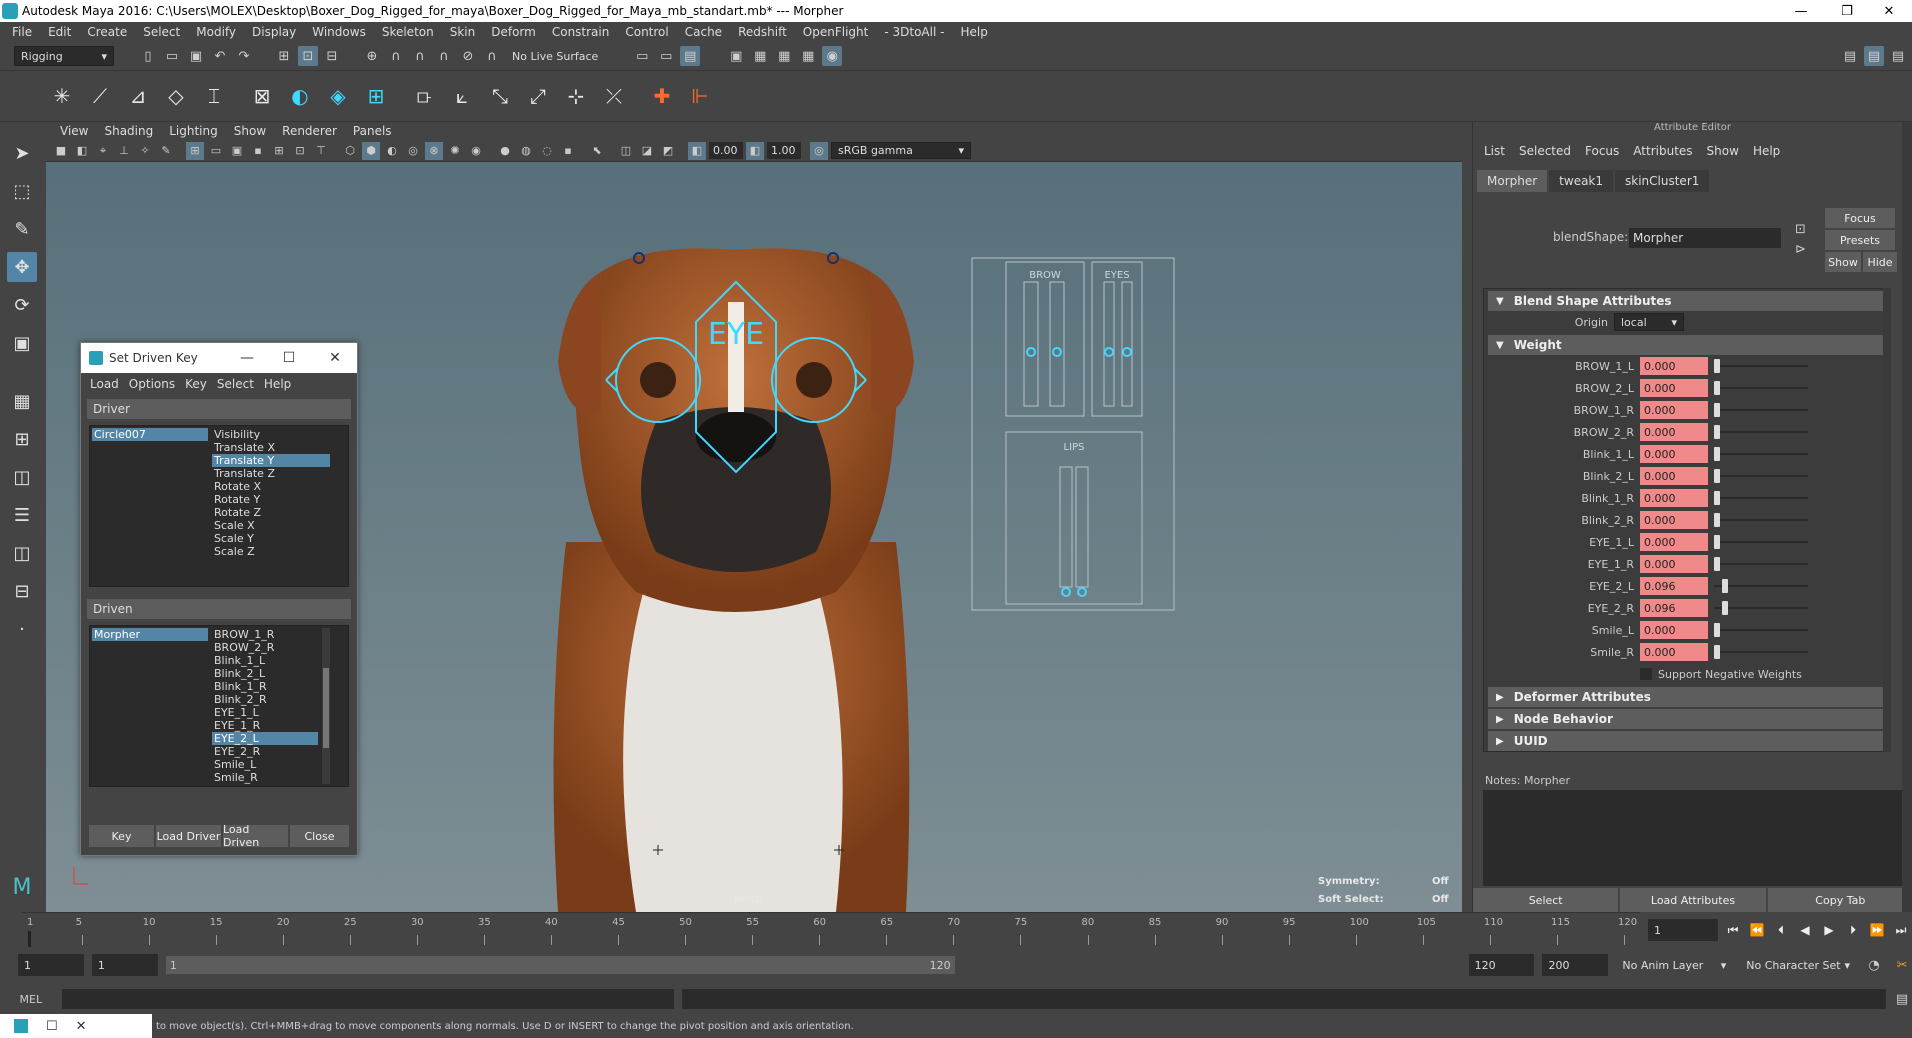 This screenshot has height=1038, width=1912. I want to click on exposure-icon: ◧, so click(697, 150).